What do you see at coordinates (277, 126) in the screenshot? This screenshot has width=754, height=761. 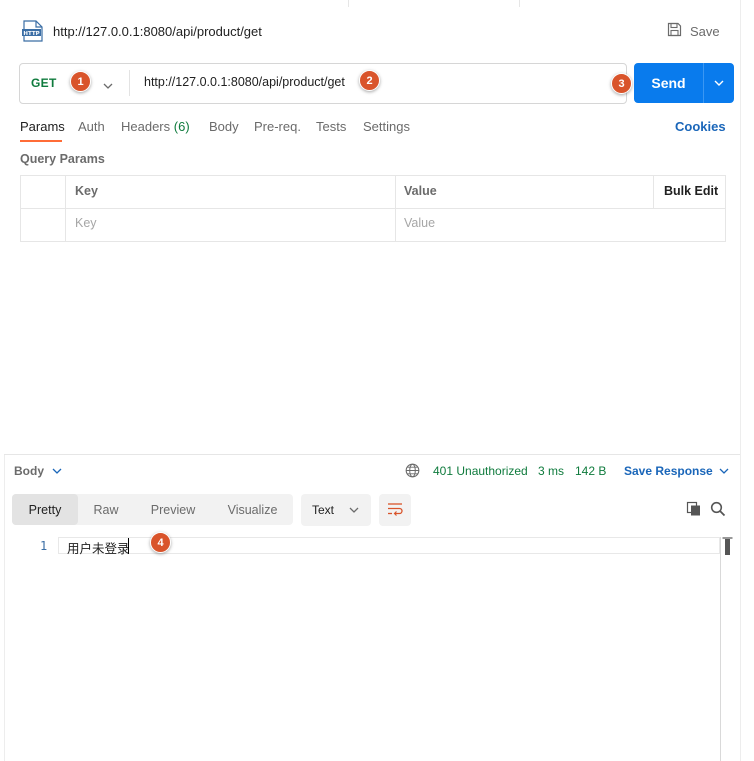 I see `tab-prereq: Pre-req.` at bounding box center [277, 126].